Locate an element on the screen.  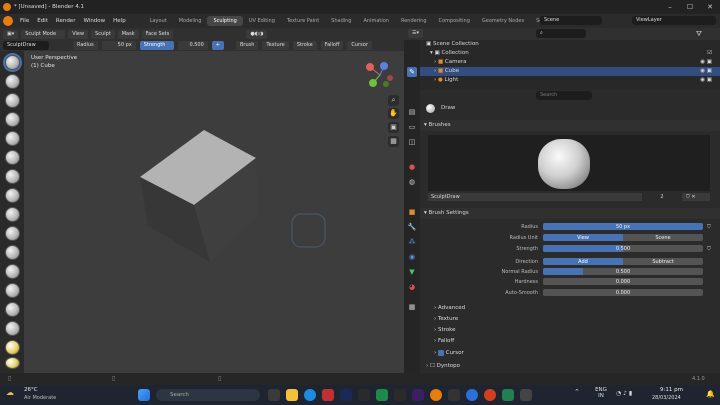
brush-actions-icon: ⛉ ✕ is located at coordinates (691, 197).